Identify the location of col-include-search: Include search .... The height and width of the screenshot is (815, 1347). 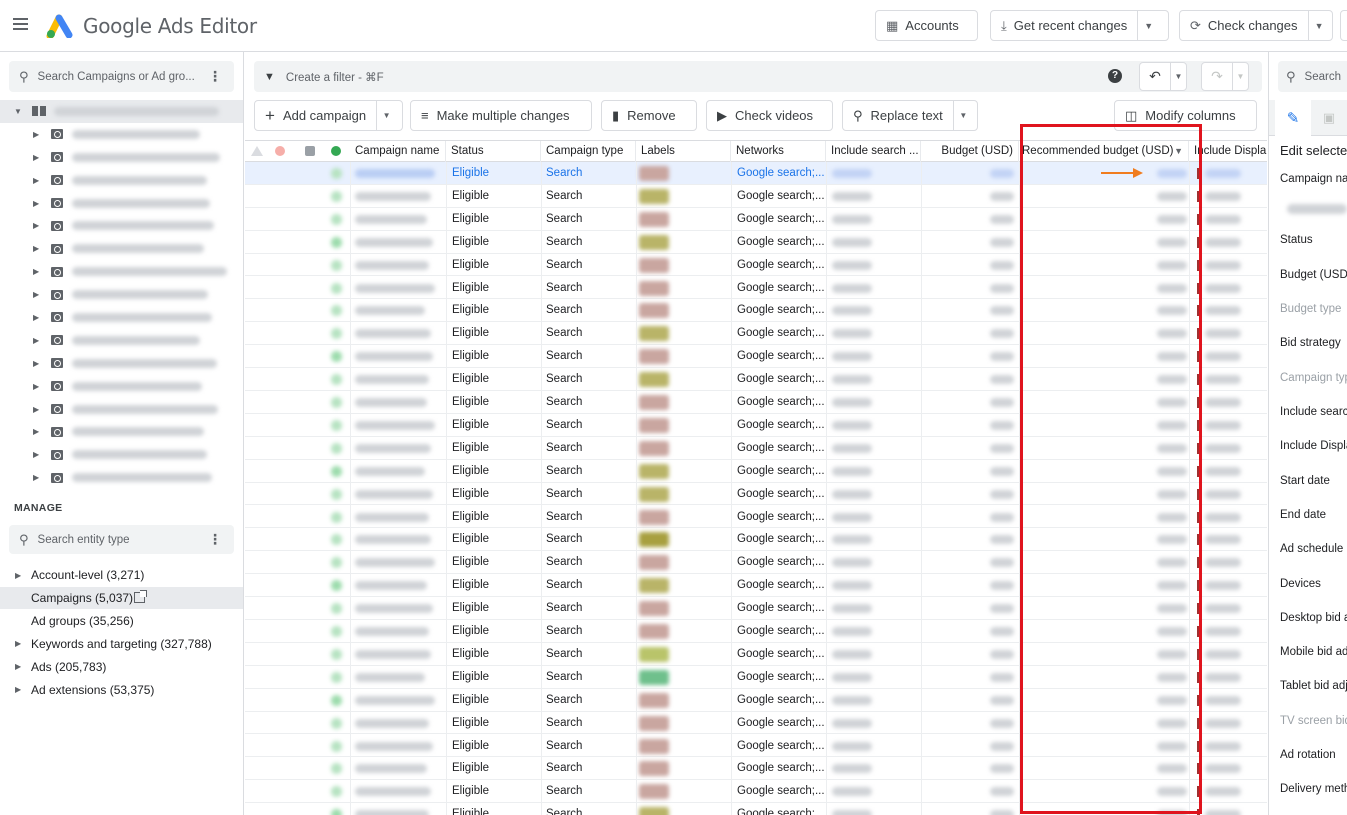
(873, 151).